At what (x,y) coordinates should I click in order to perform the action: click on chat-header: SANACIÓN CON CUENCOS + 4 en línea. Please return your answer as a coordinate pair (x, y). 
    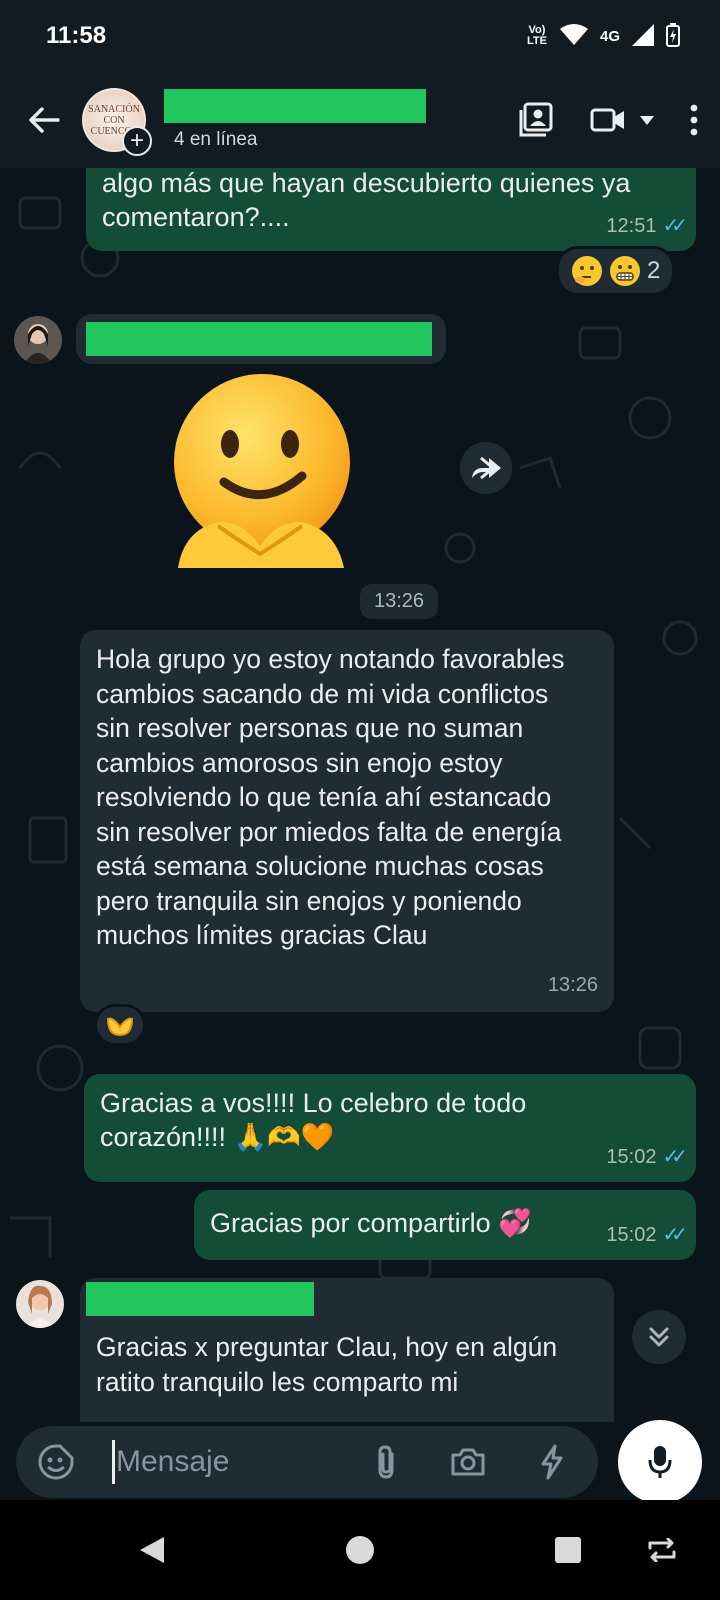
    Looking at the image, I should click on (360, 120).